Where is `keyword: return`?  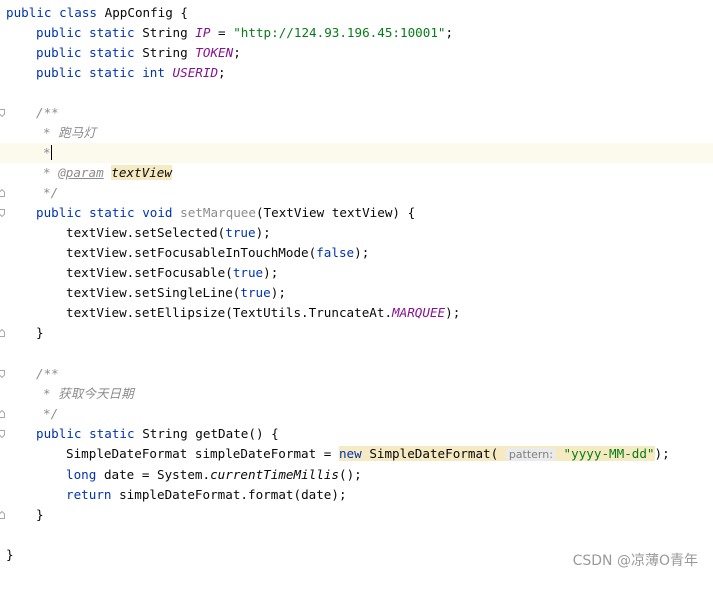
keyword: return is located at coordinates (89, 494).